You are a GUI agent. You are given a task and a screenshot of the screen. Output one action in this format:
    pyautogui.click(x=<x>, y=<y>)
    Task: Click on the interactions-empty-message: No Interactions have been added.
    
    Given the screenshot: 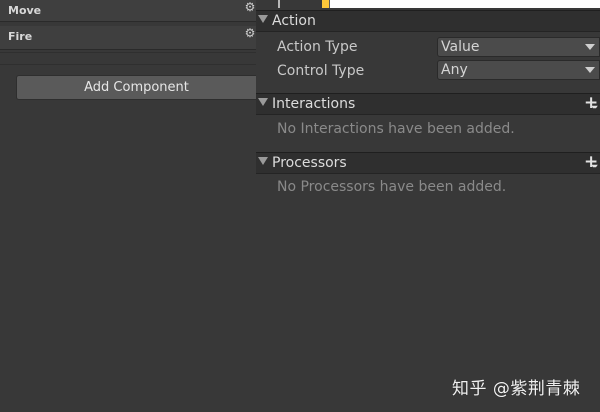 What is the action you would take?
    pyautogui.click(x=396, y=129)
    